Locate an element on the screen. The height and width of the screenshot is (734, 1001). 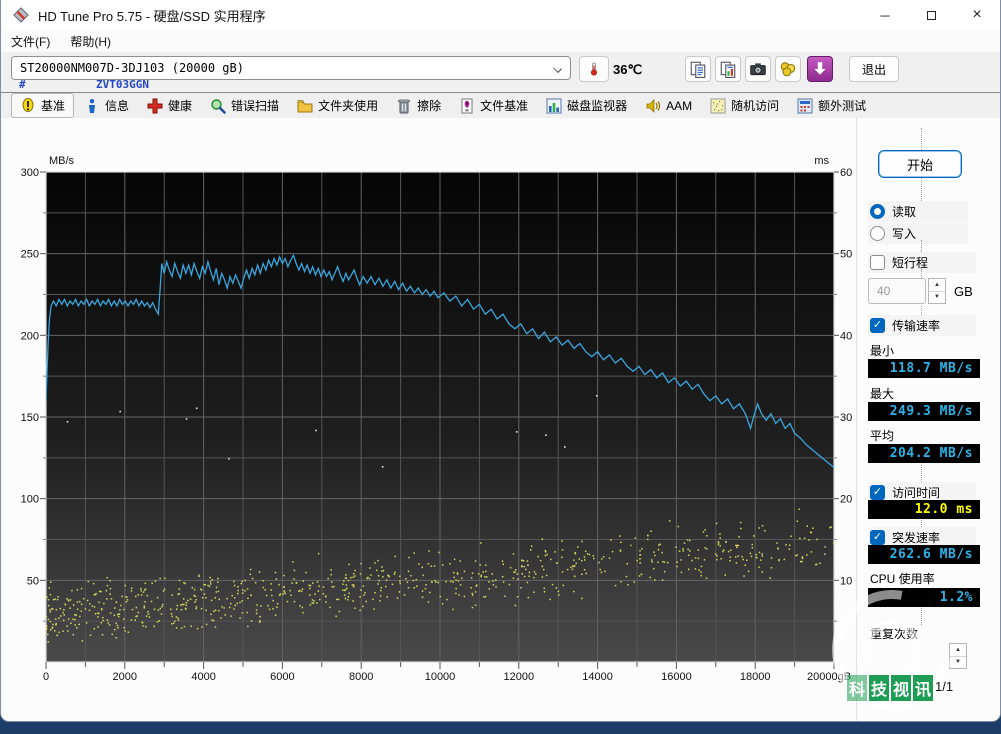
tab-AAM: AAM is located at coordinates (668, 106).